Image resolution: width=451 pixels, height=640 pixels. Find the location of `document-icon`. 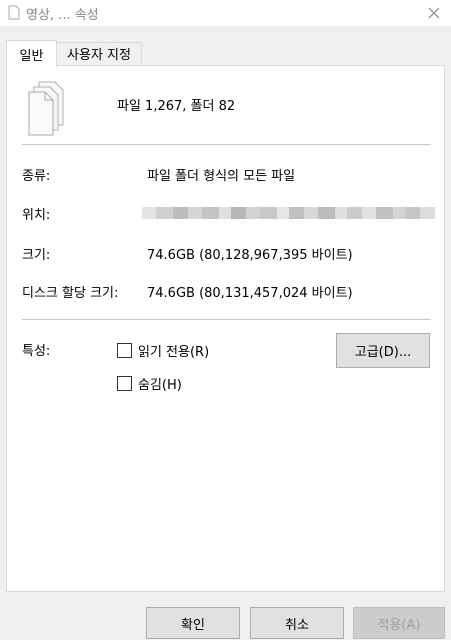

document-icon is located at coordinates (14, 12).